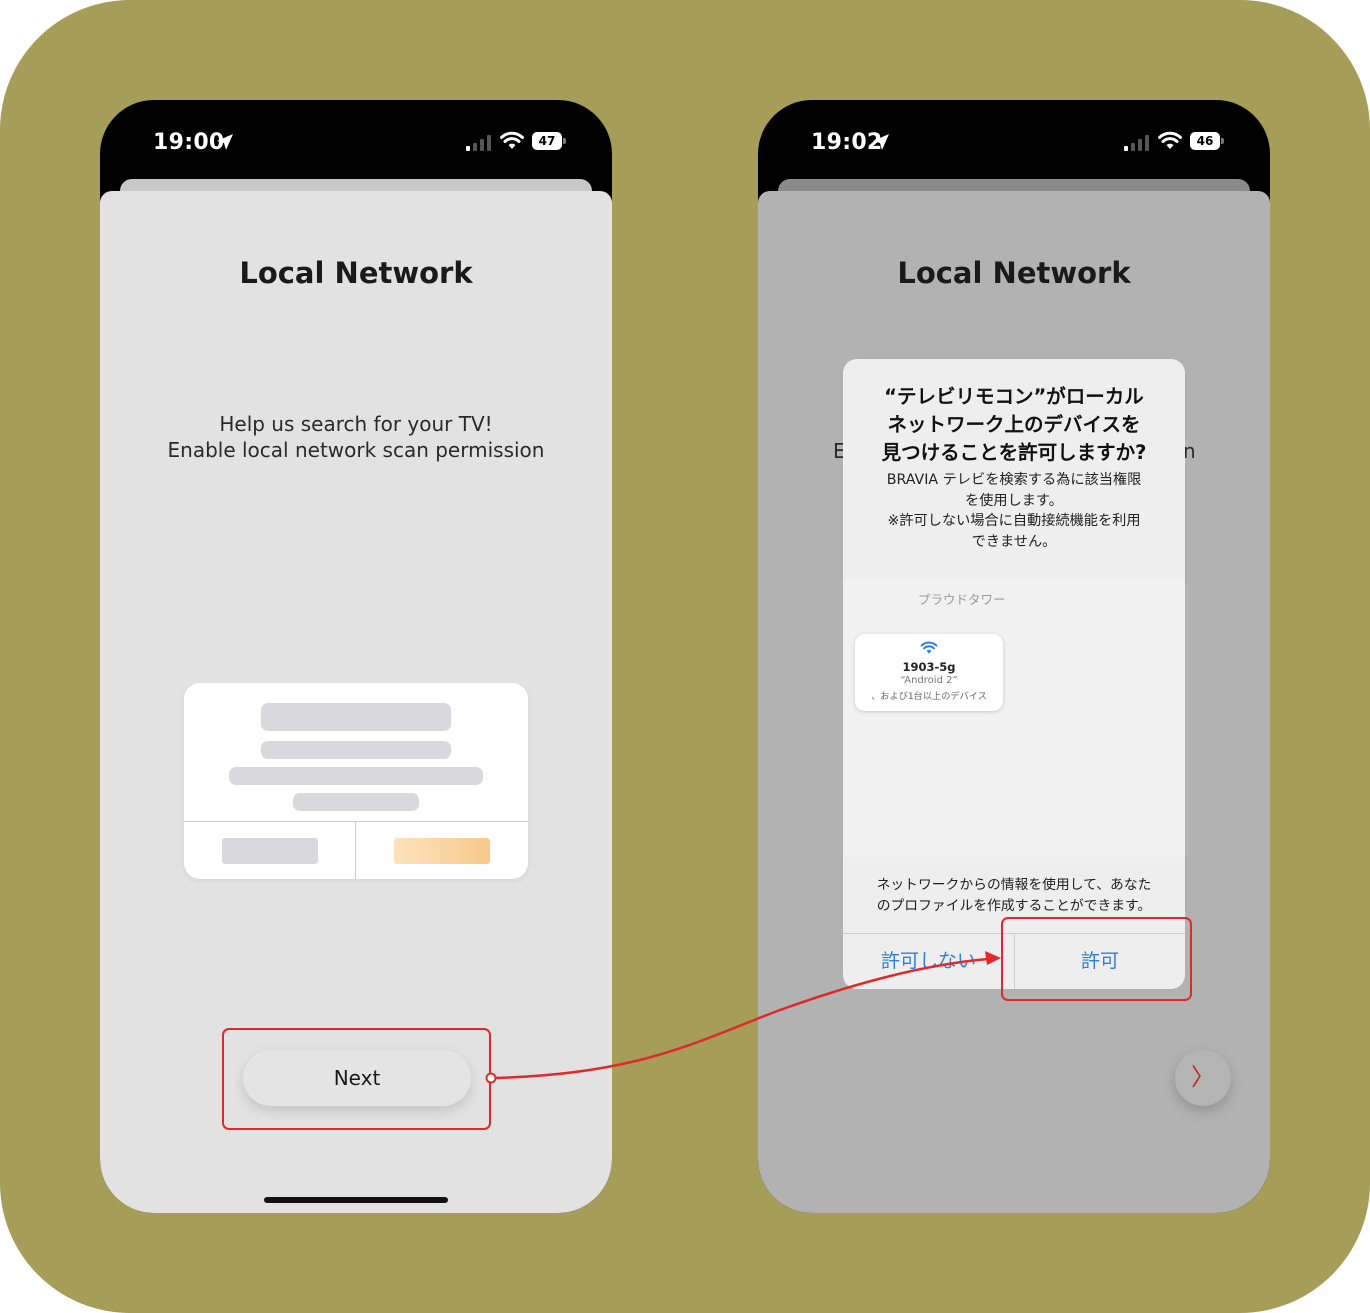 The width and height of the screenshot is (1370, 1313). What do you see at coordinates (1014, 452) in the screenshot?
I see `alert-title-line-3: 見つけることを許可しますか?` at bounding box center [1014, 452].